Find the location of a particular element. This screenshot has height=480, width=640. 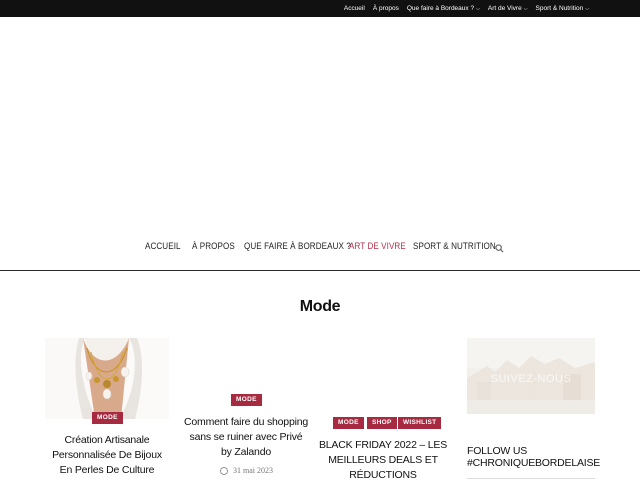

top-nav-a-propos: À propos is located at coordinates (386, 8).